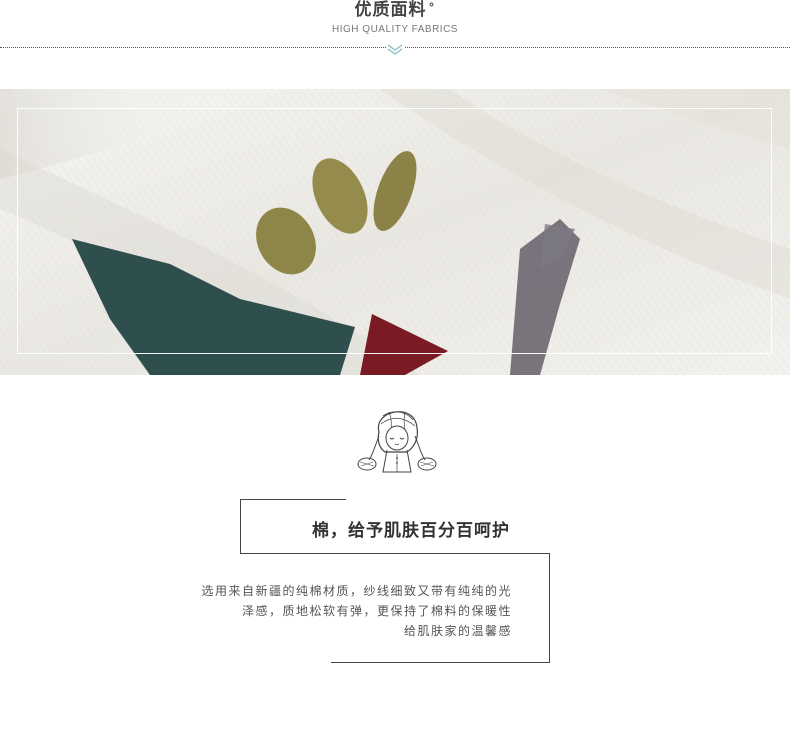 The image size is (790, 739). I want to click on frame-bottom-line, so click(440, 662).